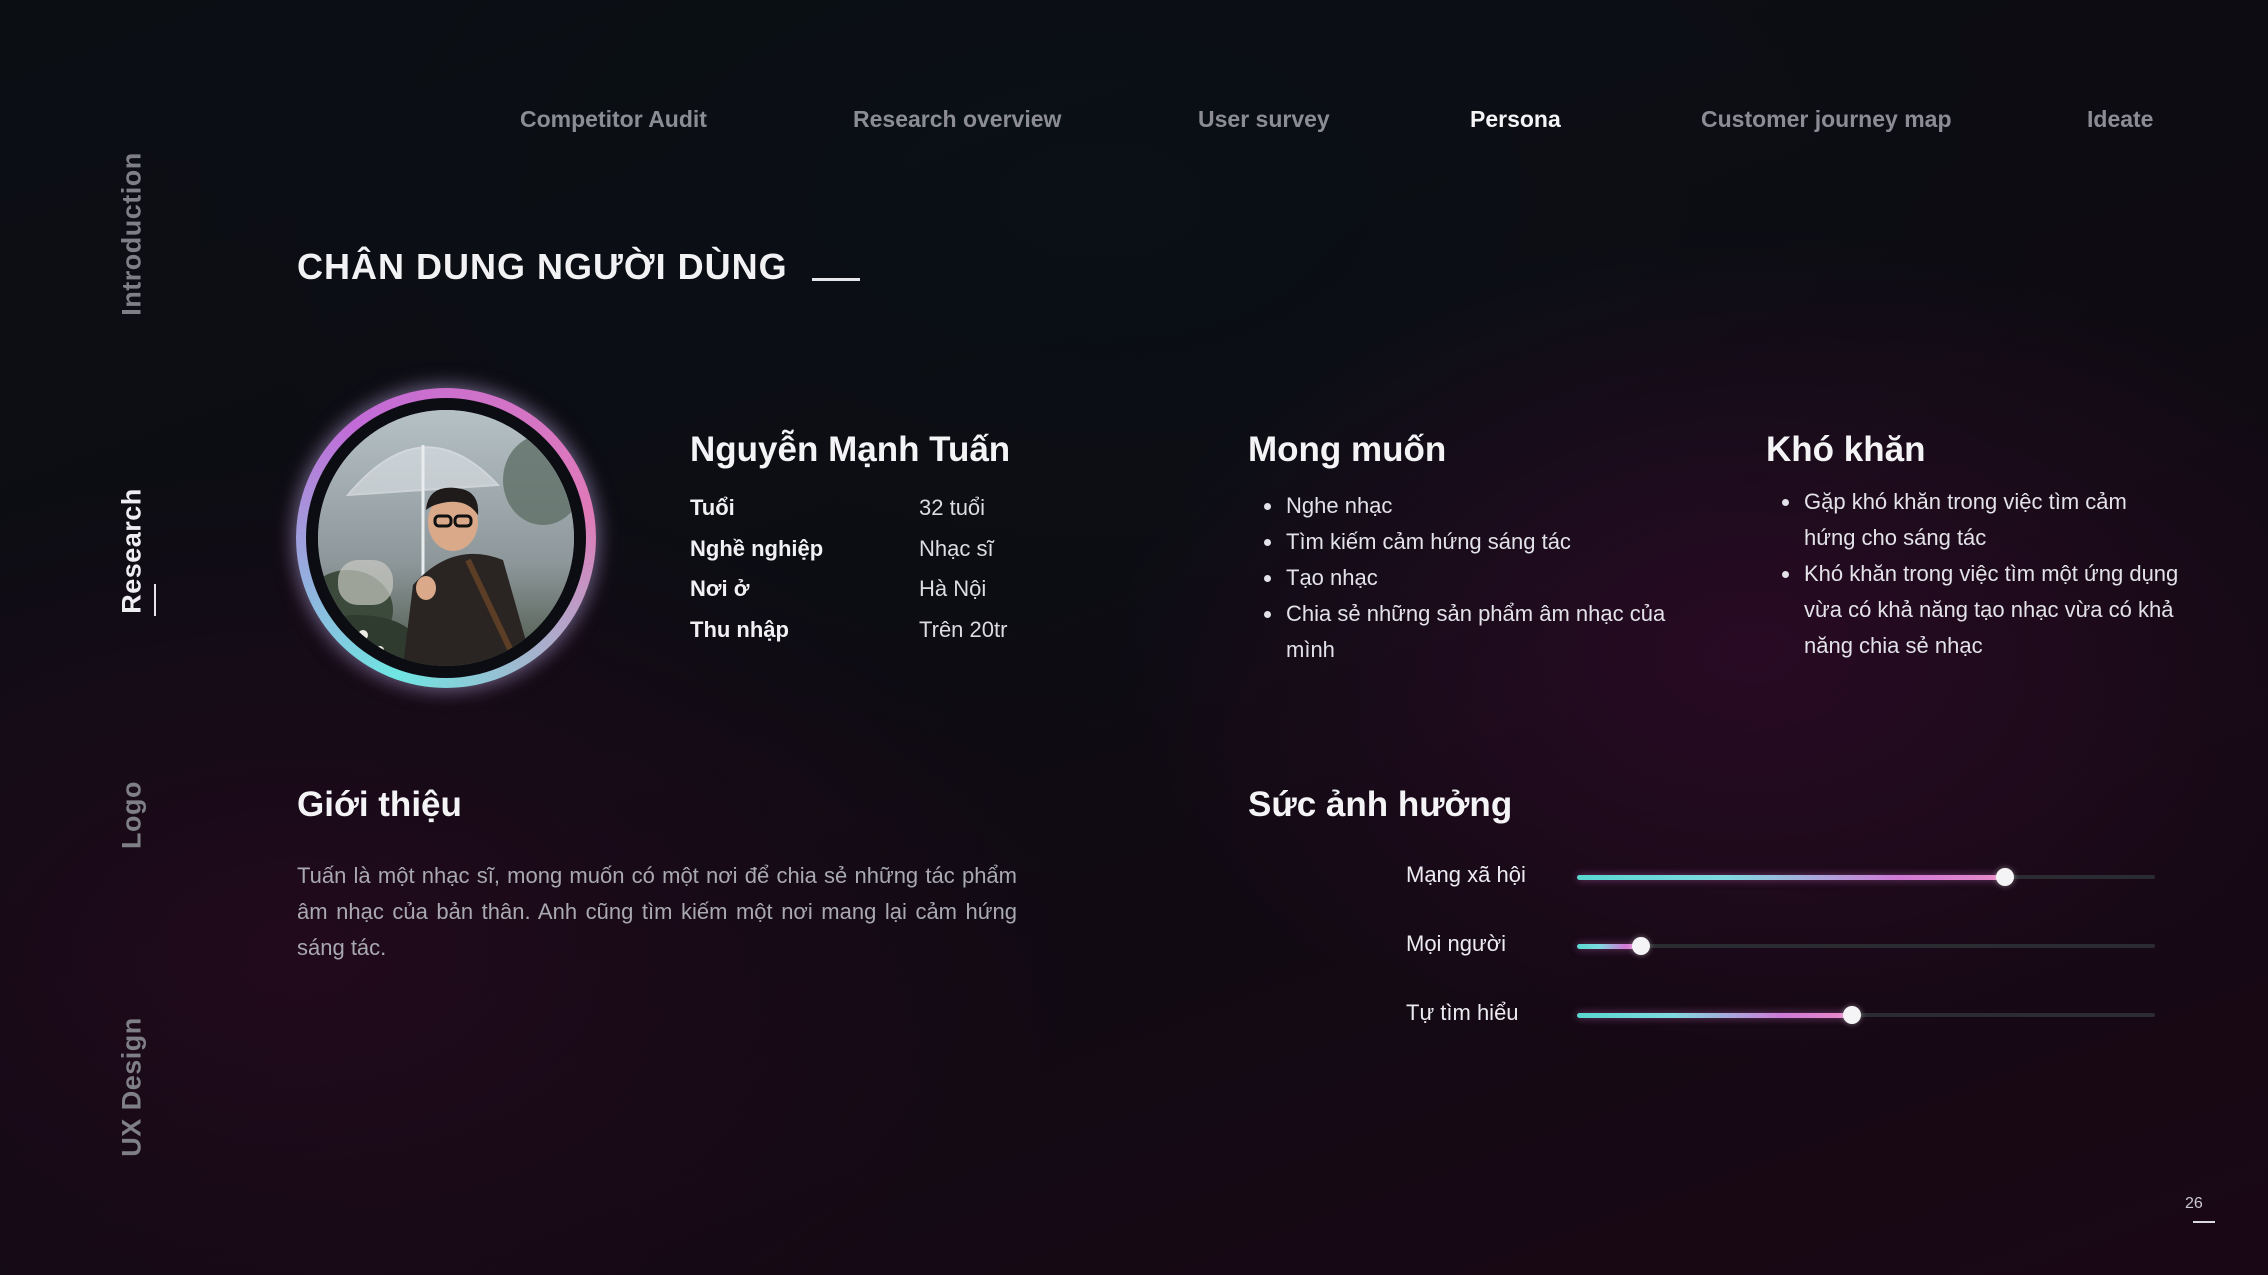 Image resolution: width=2268 pixels, height=1275 pixels. I want to click on field-label-income: Thu nhập, so click(739, 629).